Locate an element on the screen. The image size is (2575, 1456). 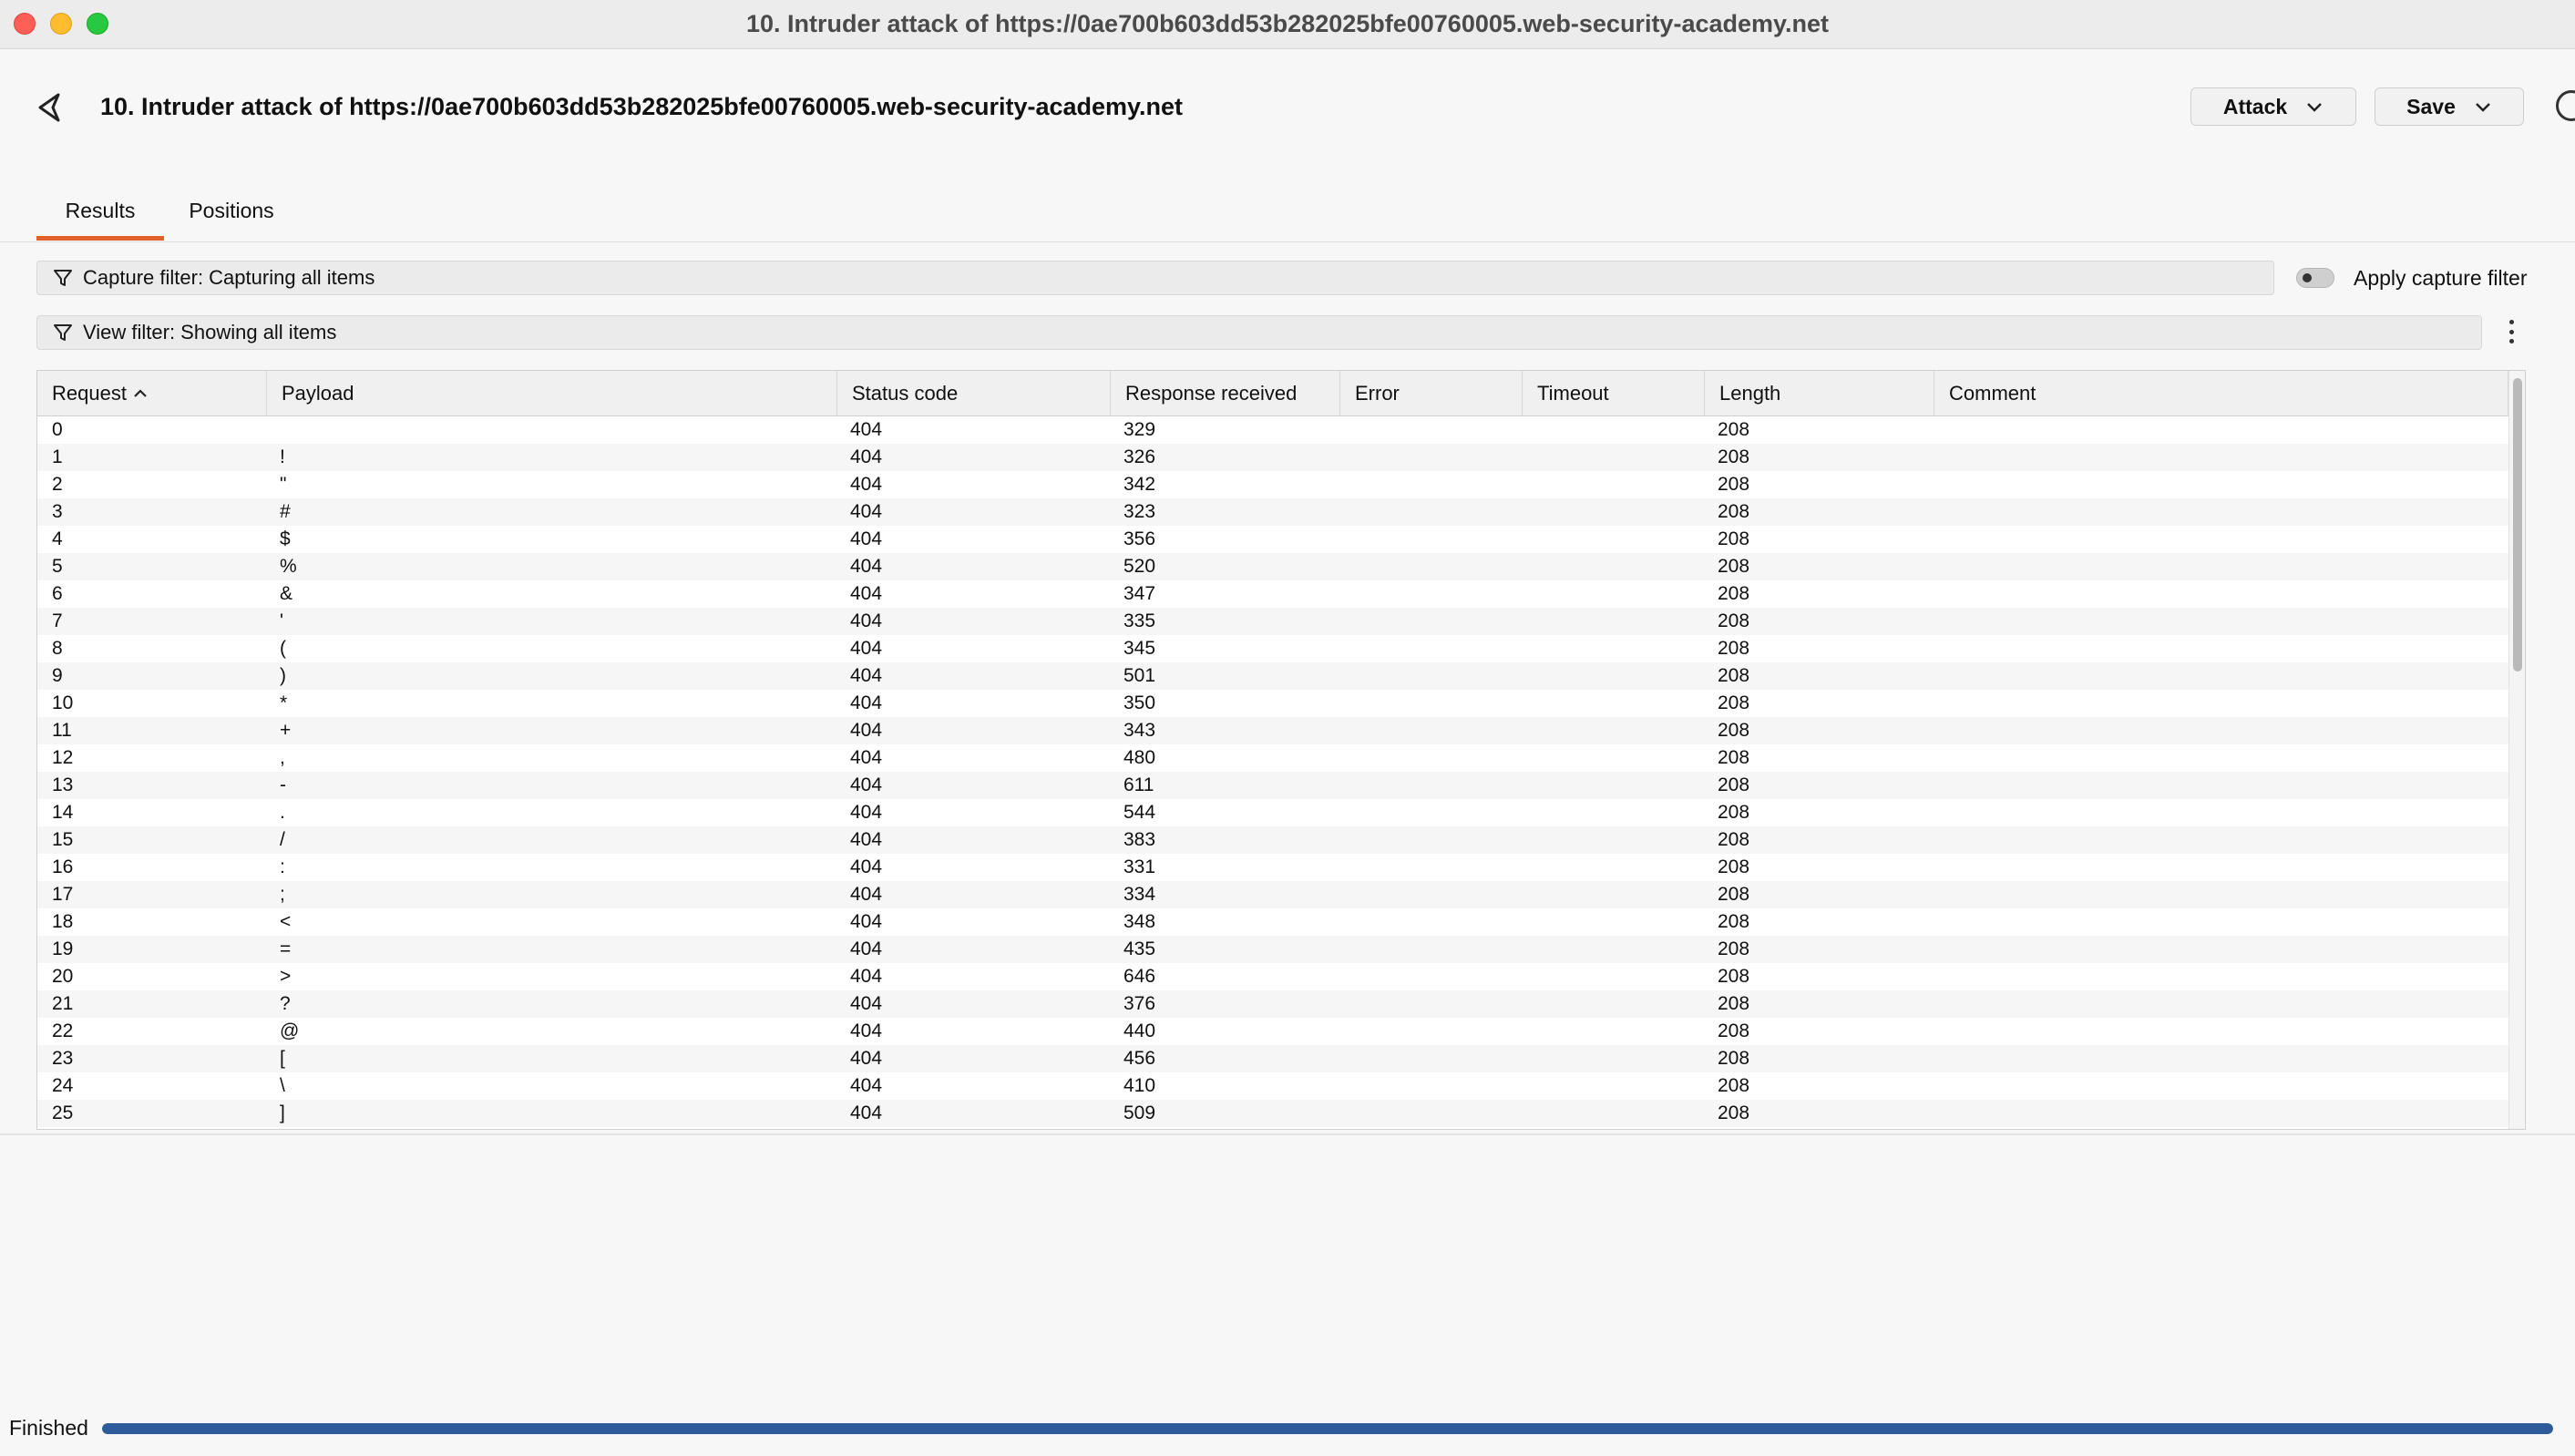
table-row: 9) 404 501 208 is located at coordinates (1272, 676).